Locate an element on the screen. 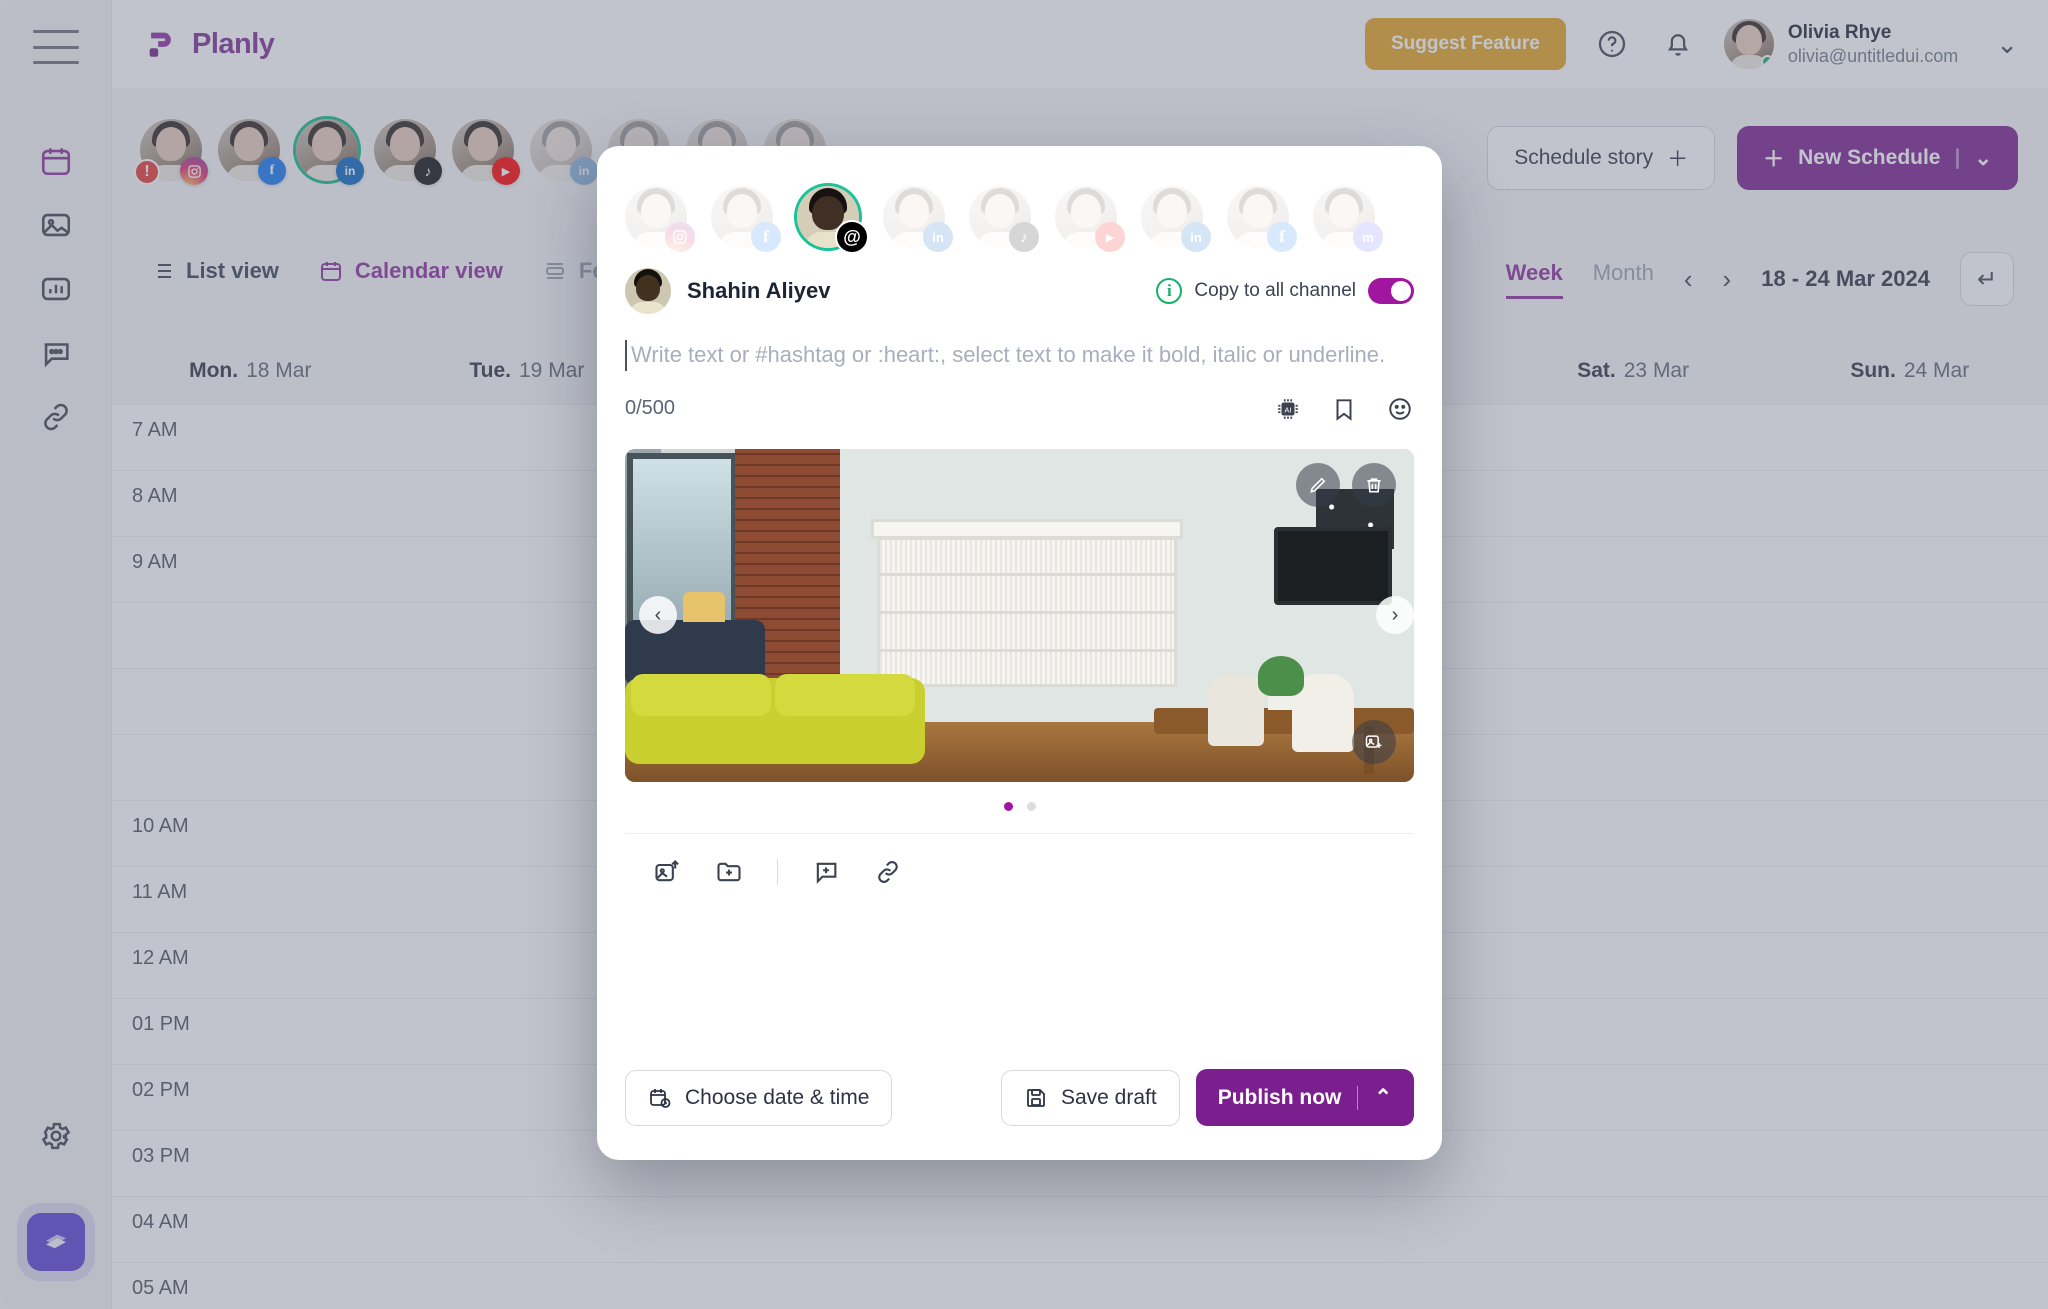  day-date: 18 Mar is located at coordinates (279, 370).